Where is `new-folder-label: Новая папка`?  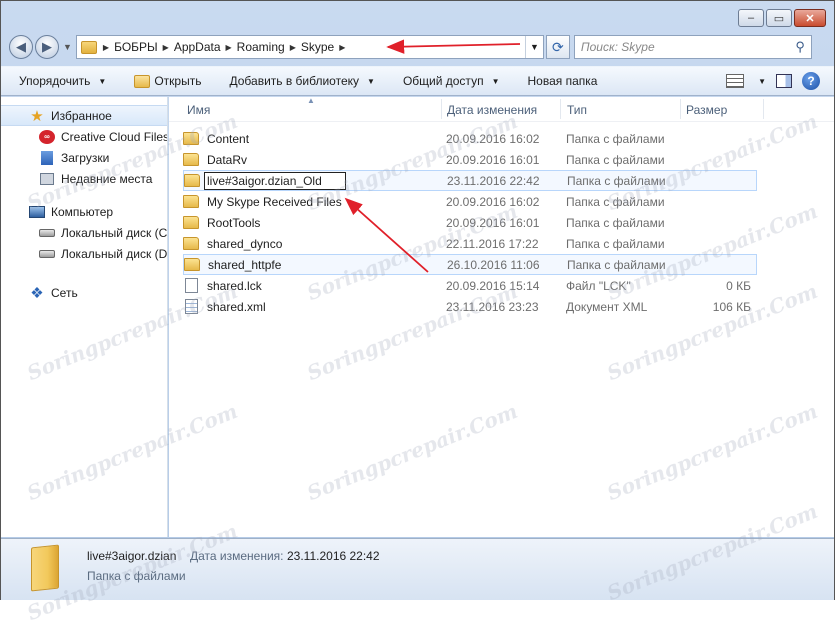
new-folder-label: Новая папка is located at coordinates (562, 81).